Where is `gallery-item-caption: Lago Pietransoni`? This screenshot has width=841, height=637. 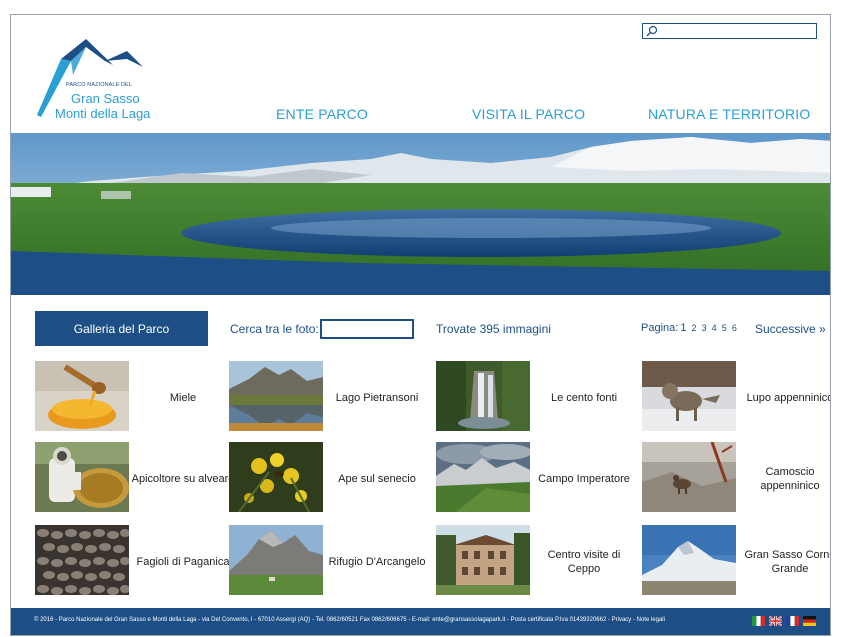
gallery-item-caption: Lago Pietransoni is located at coordinates (377, 398).